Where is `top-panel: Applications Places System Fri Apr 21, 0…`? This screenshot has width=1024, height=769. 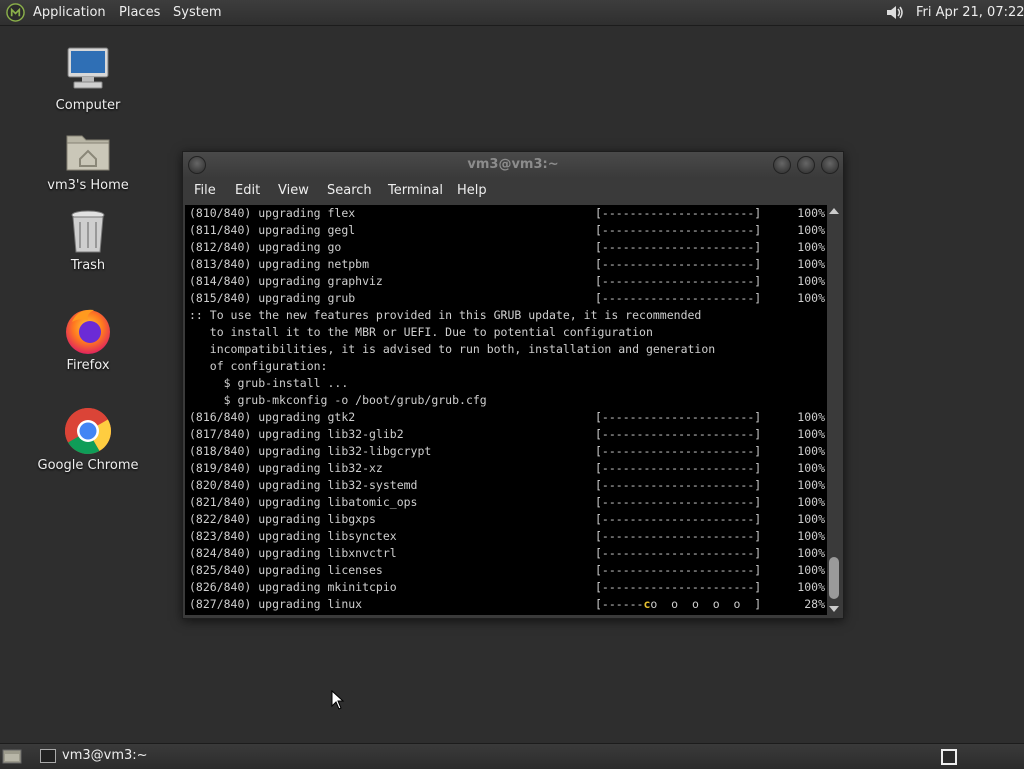
top-panel: Applications Places System Fri Apr 21, 0… is located at coordinates (512, 13).